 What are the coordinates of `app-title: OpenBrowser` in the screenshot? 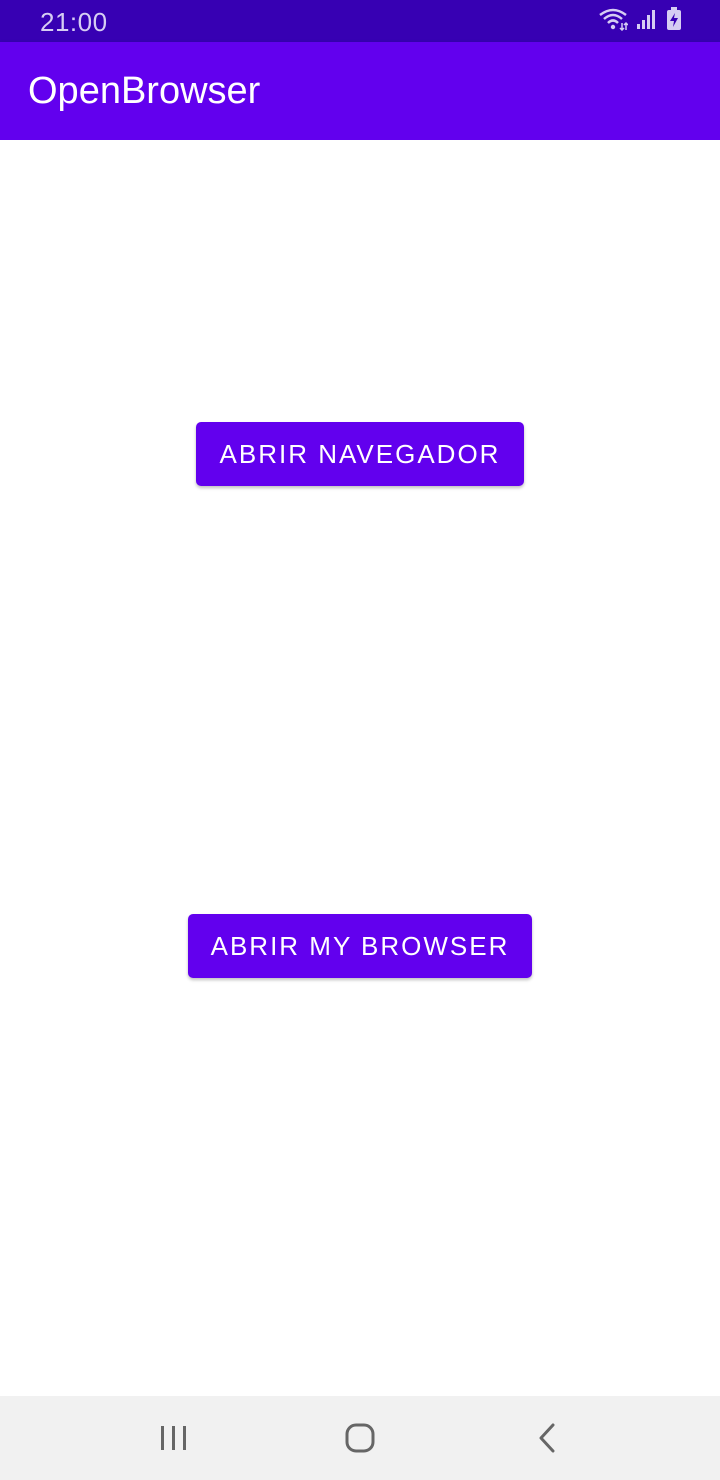 It's located at (144, 91).